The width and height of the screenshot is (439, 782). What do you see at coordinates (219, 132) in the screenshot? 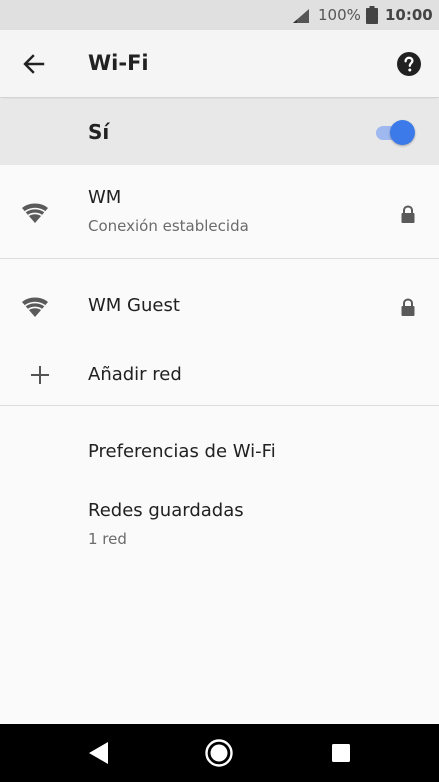
I see `wifi-master-toggle-row: Sí` at bounding box center [219, 132].